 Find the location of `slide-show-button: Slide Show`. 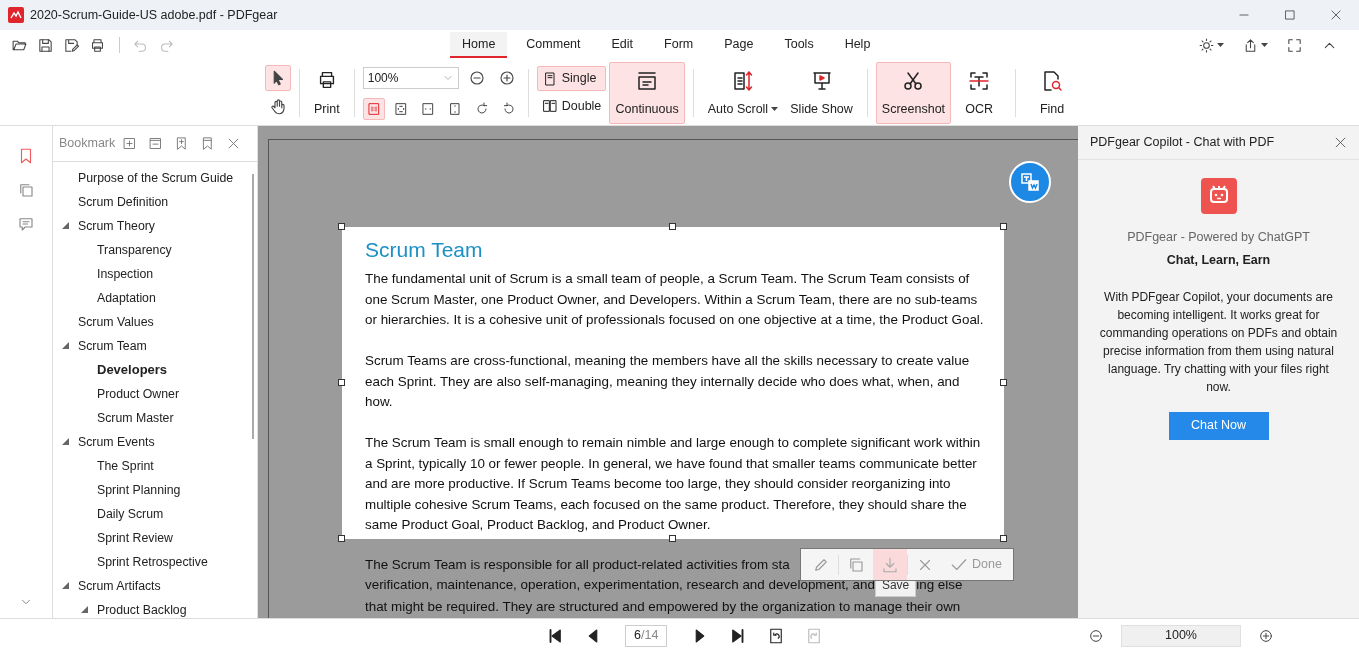

slide-show-button: Slide Show is located at coordinates (821, 92).